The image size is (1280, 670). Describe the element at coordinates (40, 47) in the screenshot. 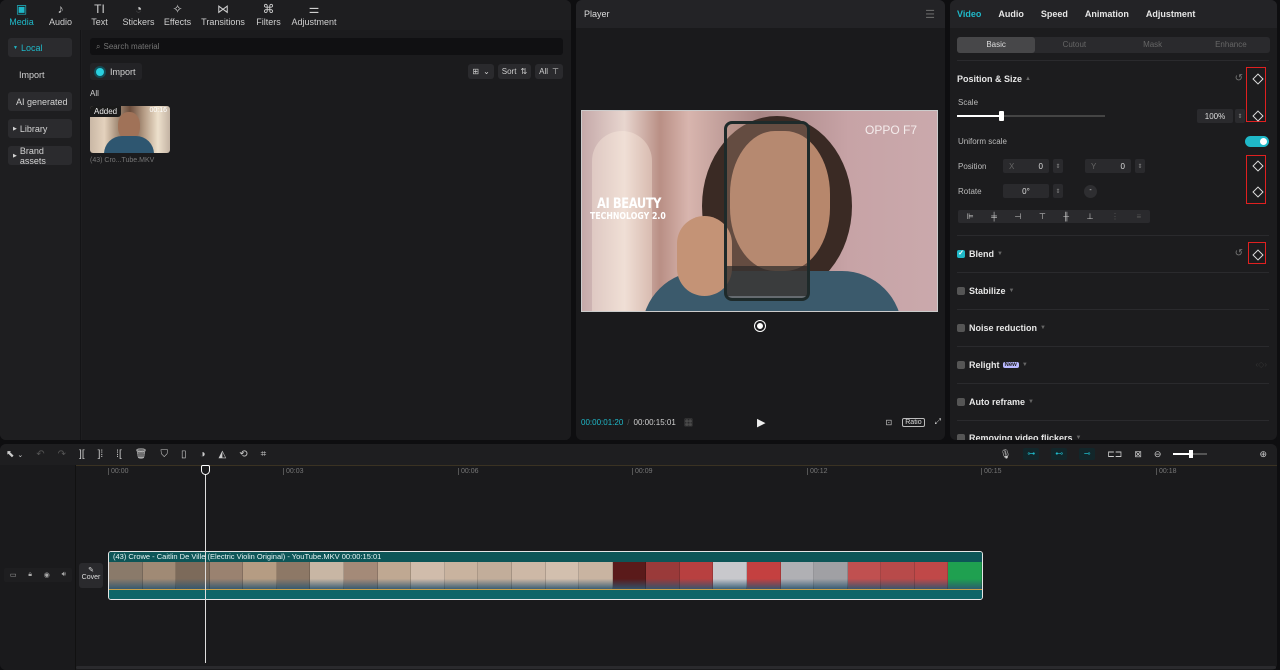

I see `sidebar-item-local: ▼ Local` at that location.